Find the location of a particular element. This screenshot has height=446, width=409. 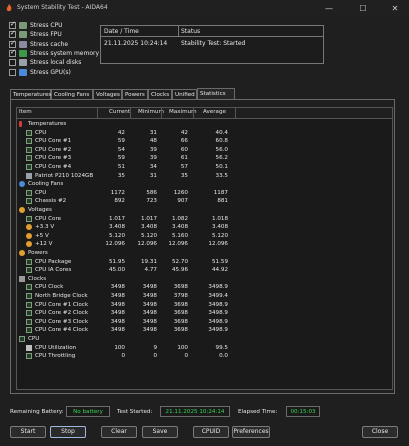

value-minimum: 19.31 is located at coordinates (148, 261).